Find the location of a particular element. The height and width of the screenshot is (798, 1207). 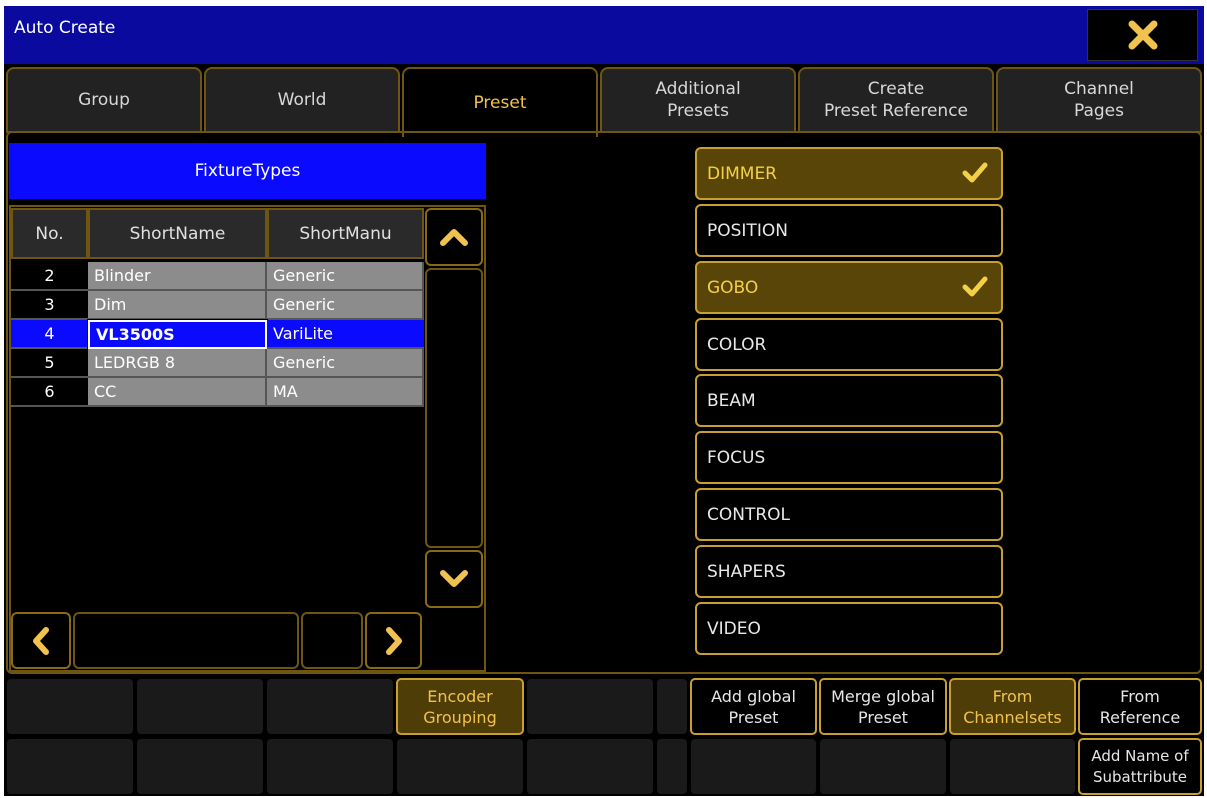

fixture-types-title: FixtureTypes is located at coordinates (247, 171).